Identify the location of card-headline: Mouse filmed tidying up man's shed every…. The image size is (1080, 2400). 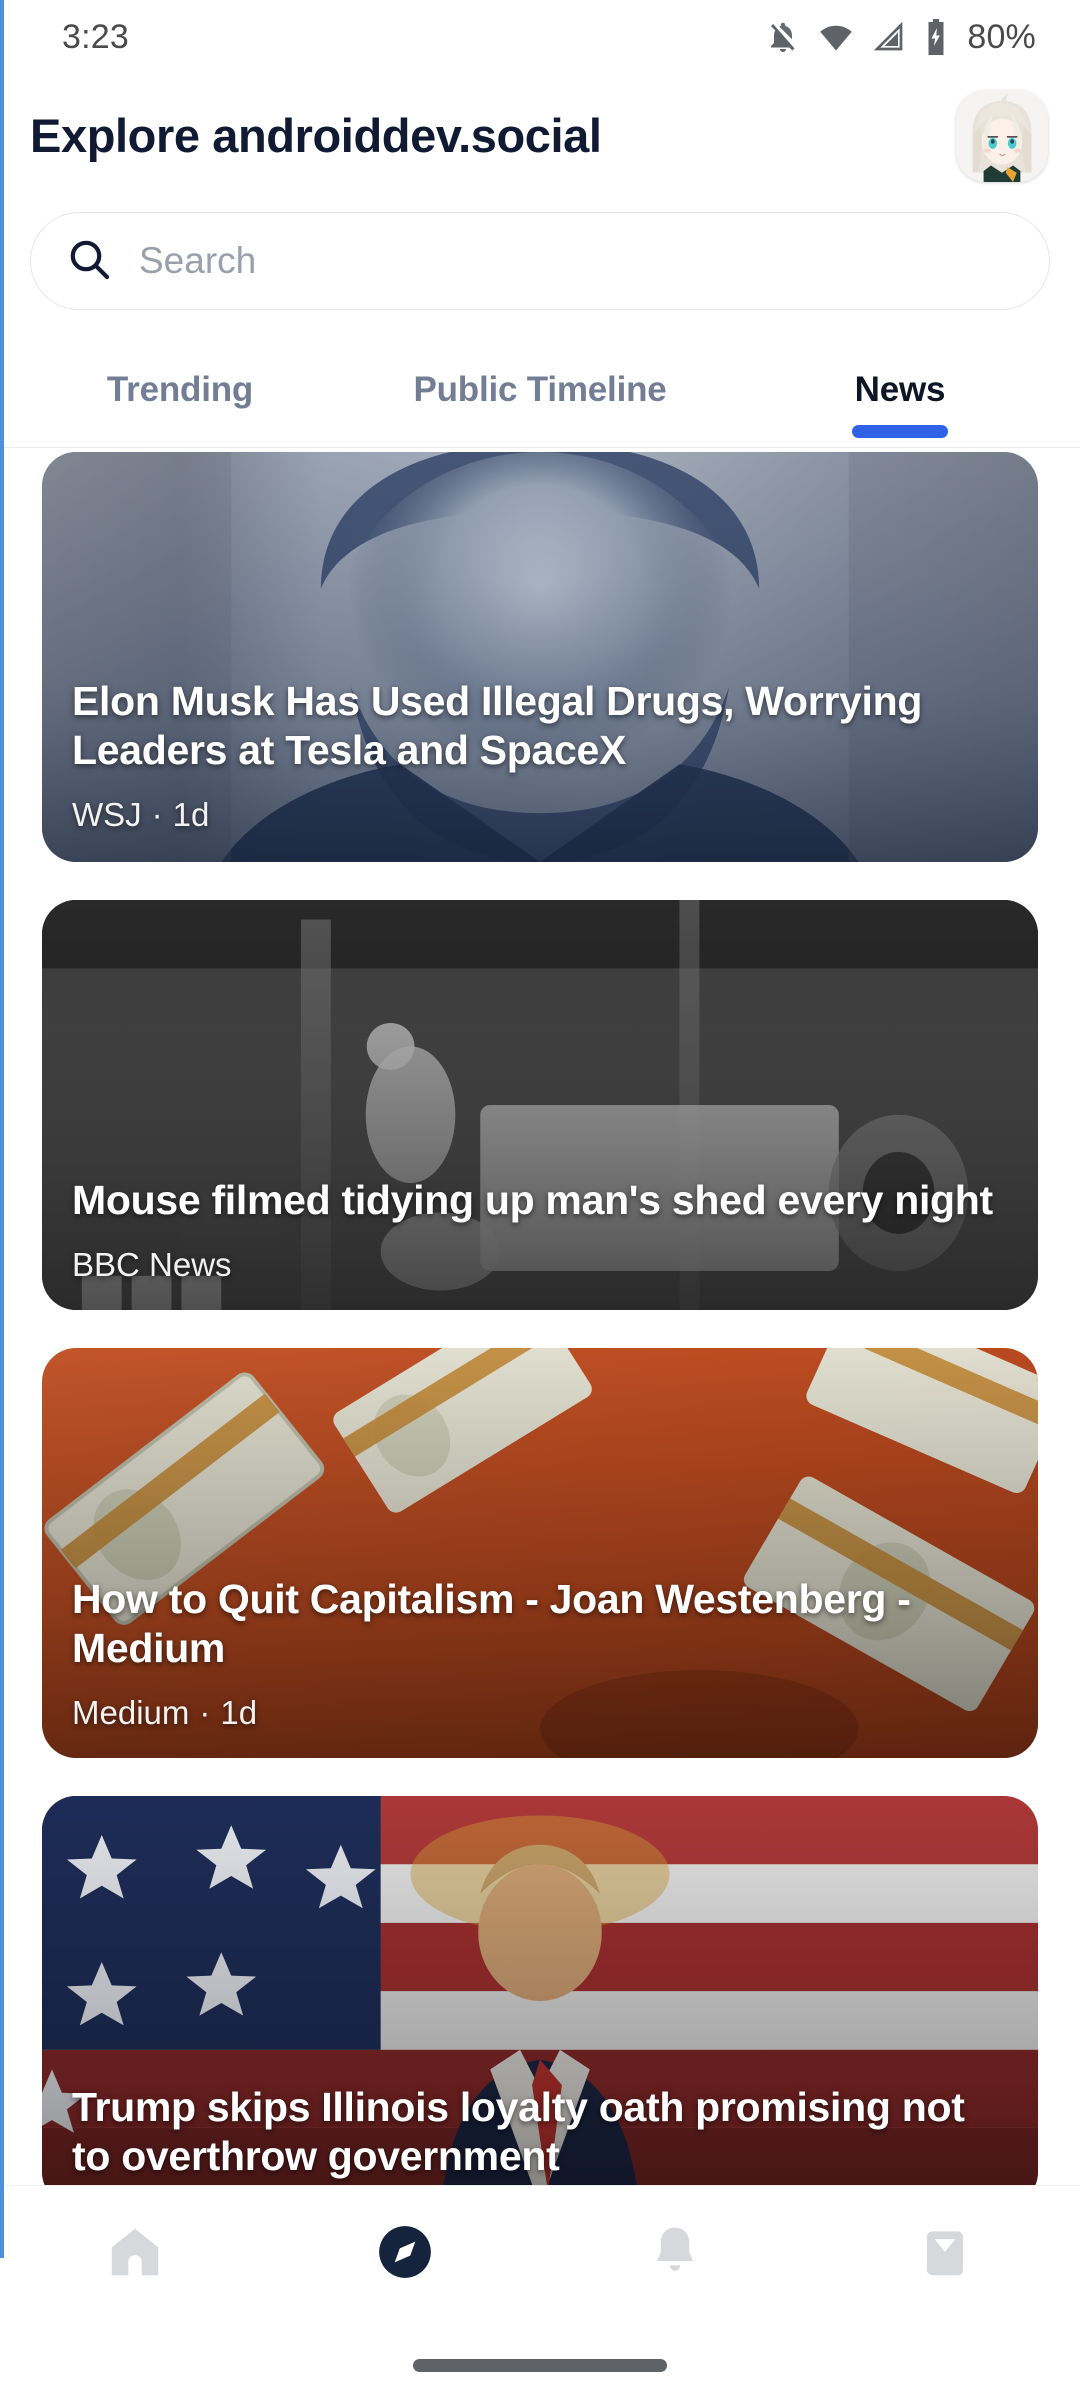
(532, 1199).